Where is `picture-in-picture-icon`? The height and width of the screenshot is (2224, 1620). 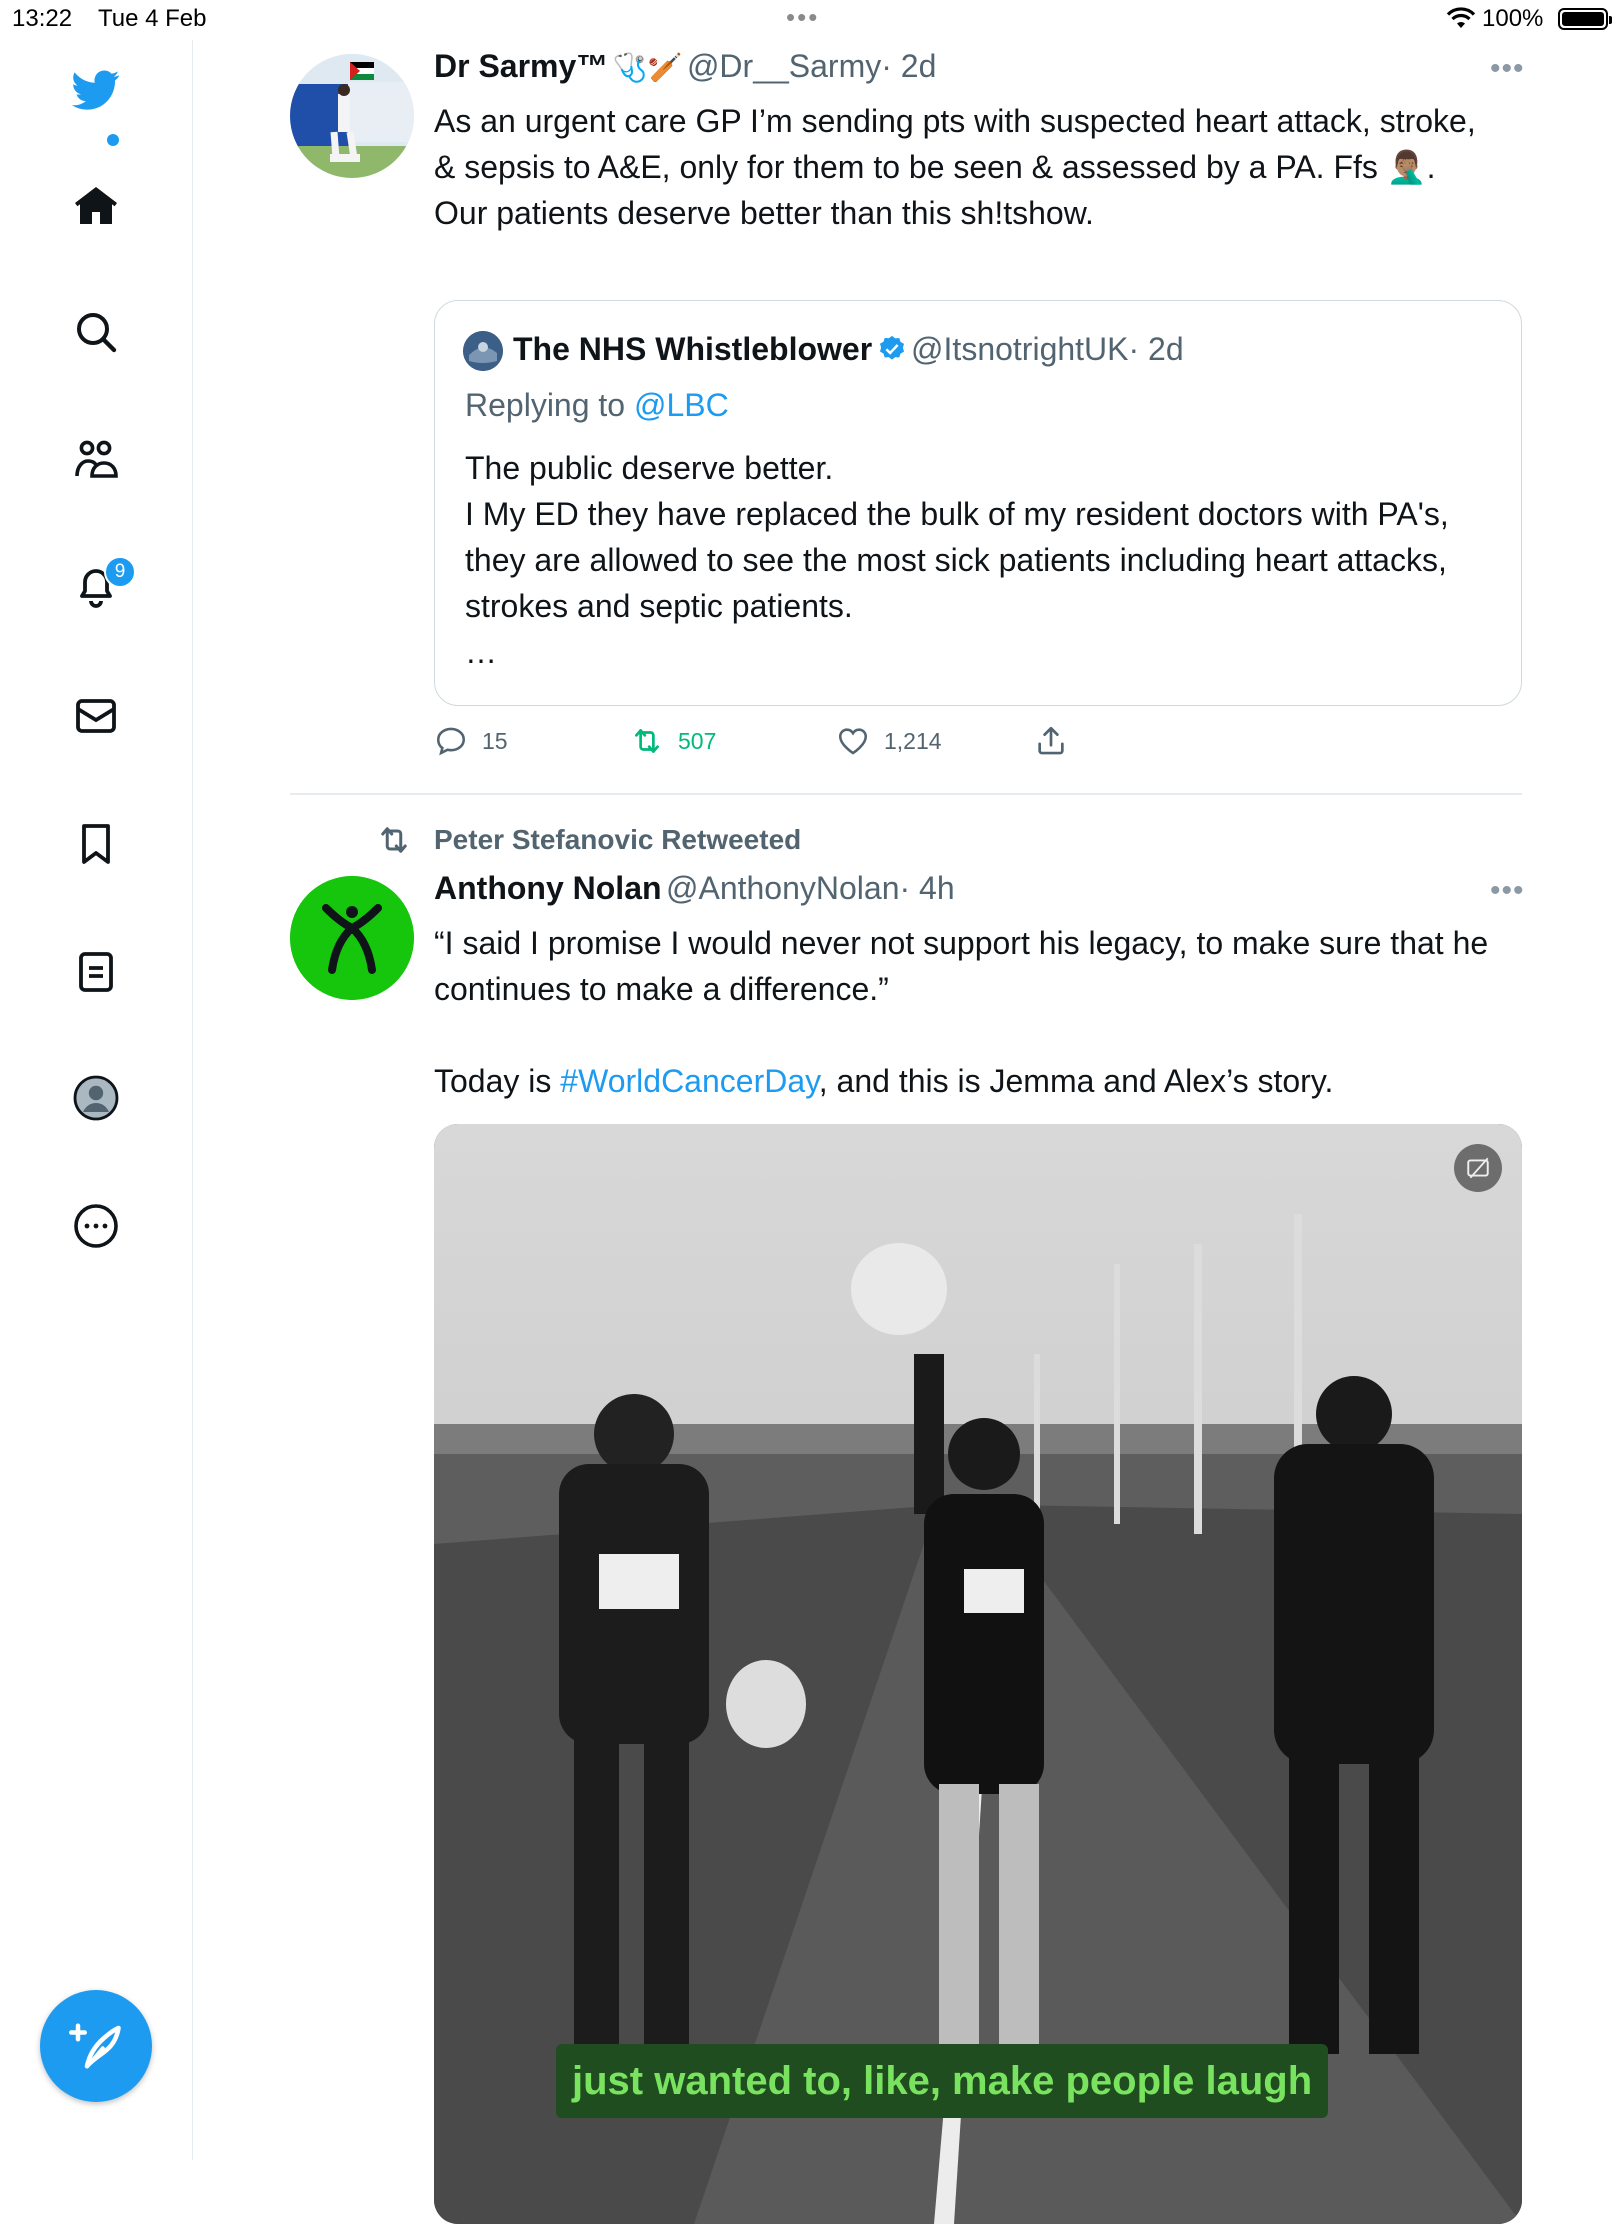
picture-in-picture-icon is located at coordinates (1478, 1168).